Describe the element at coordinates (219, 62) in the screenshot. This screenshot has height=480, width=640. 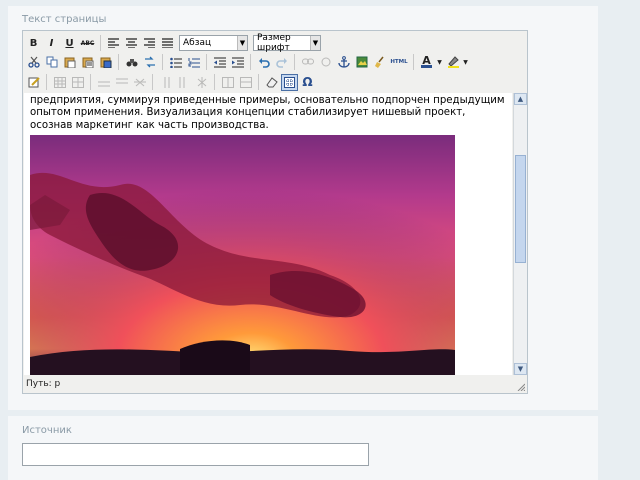
I see `outdent-button` at that location.